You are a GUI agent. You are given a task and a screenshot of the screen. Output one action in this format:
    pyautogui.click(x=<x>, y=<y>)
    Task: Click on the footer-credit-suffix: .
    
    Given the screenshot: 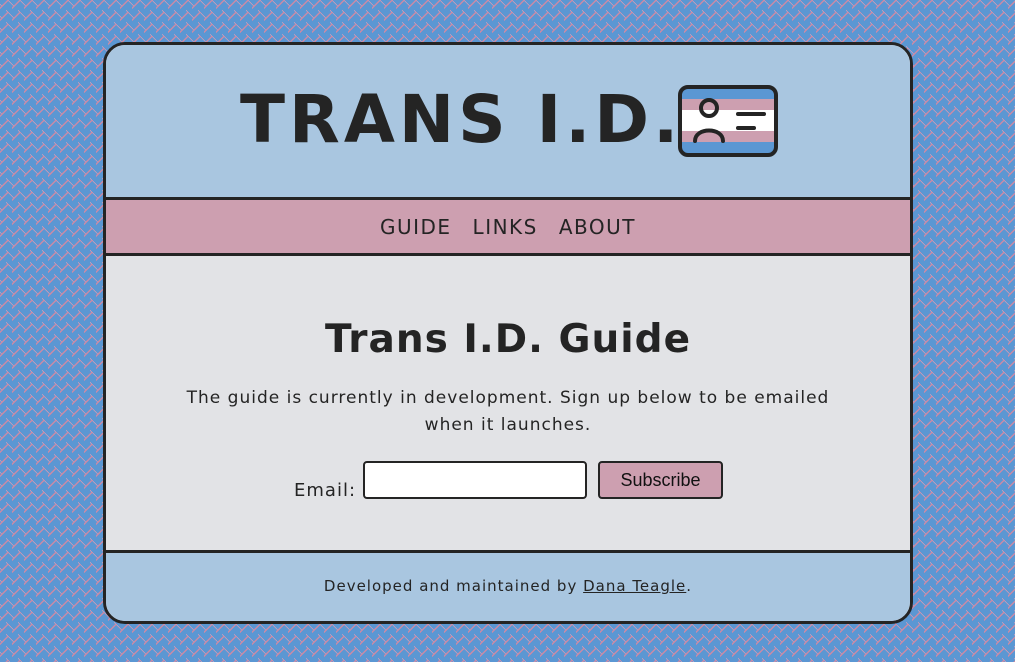 What is the action you would take?
    pyautogui.click(x=689, y=586)
    